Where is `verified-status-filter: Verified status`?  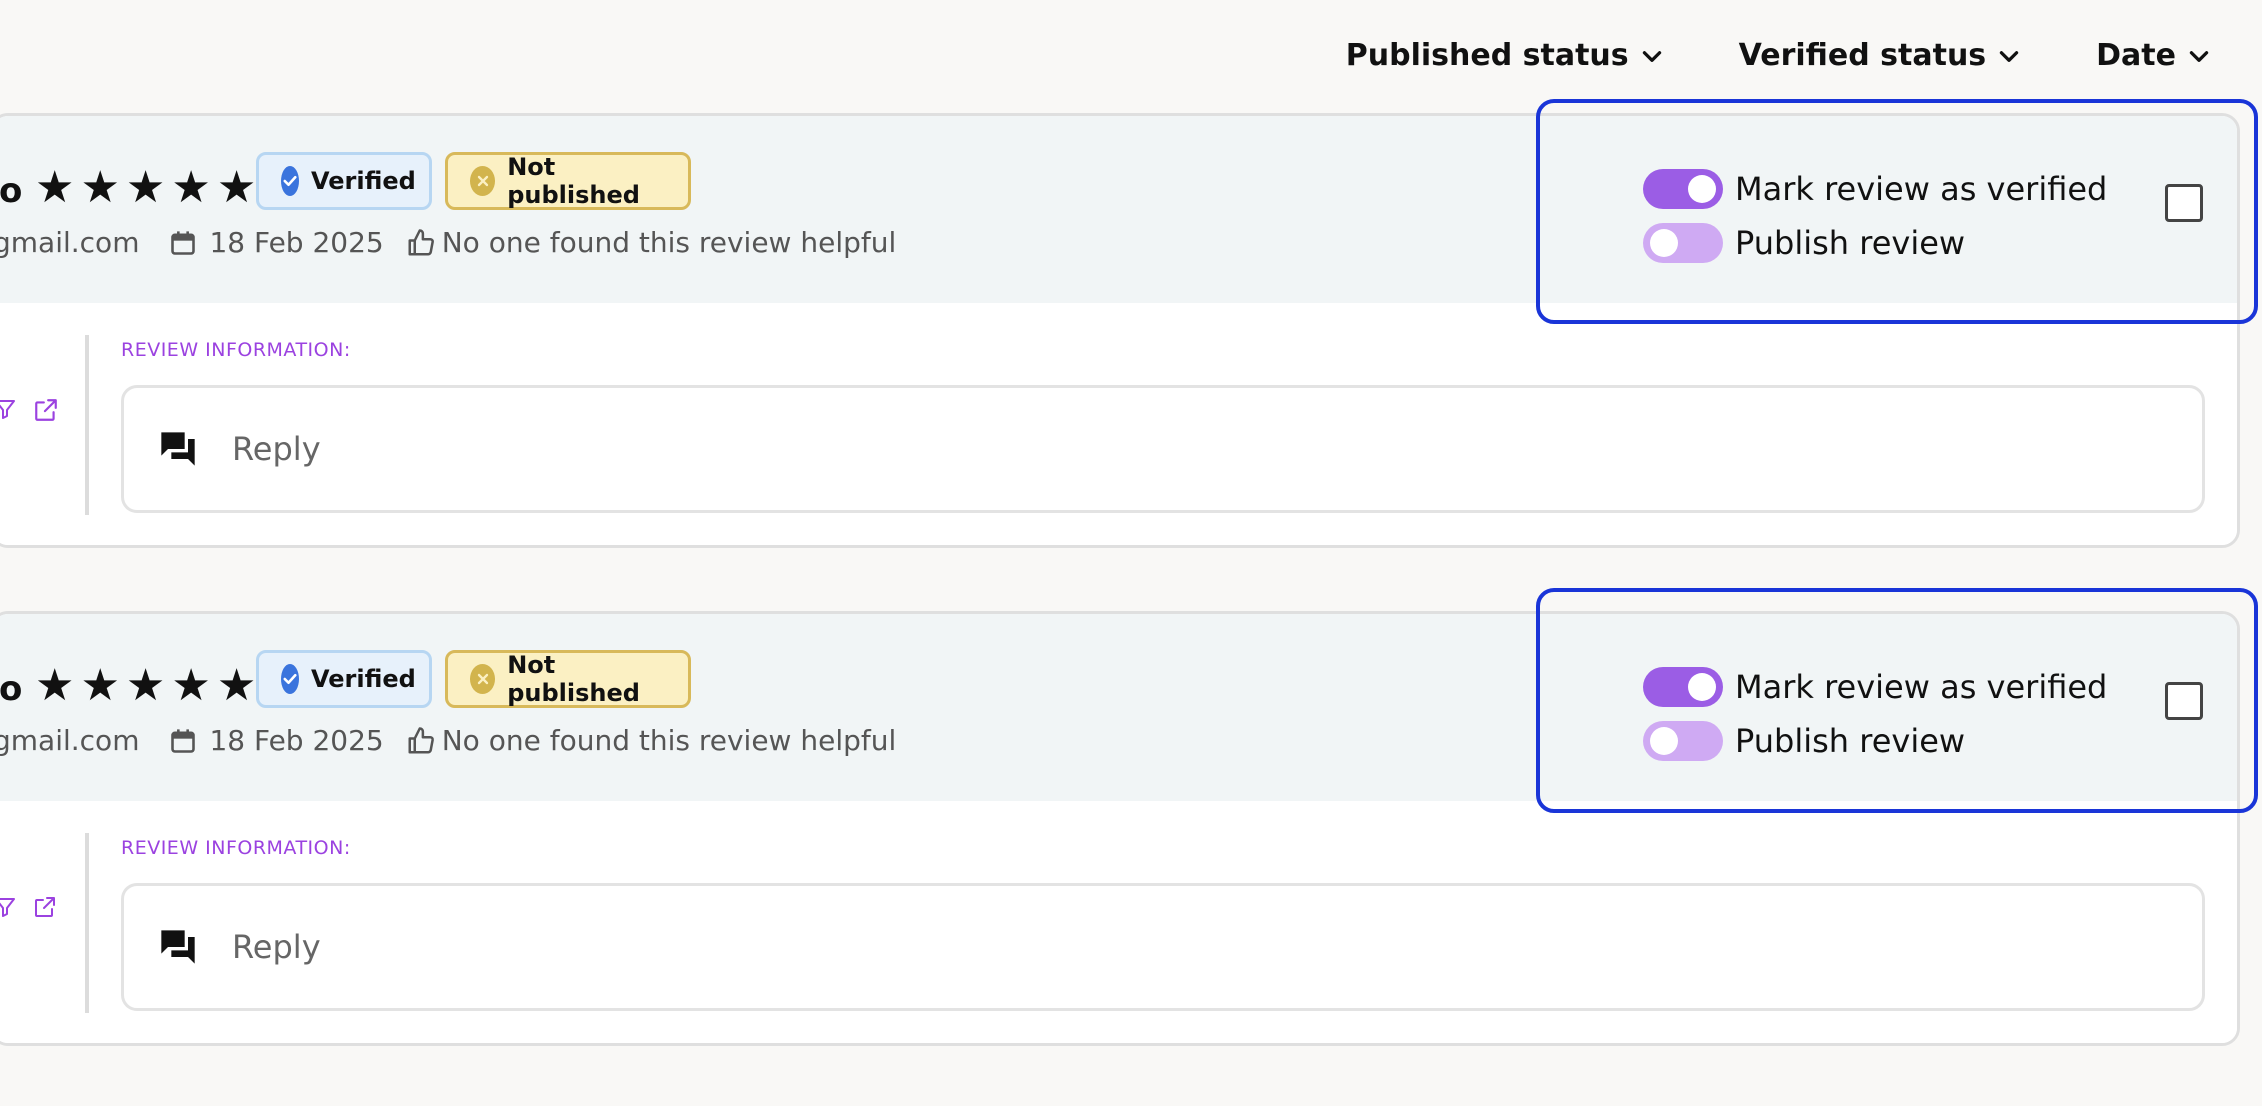 verified-status-filter: Verified status is located at coordinates (1881, 55).